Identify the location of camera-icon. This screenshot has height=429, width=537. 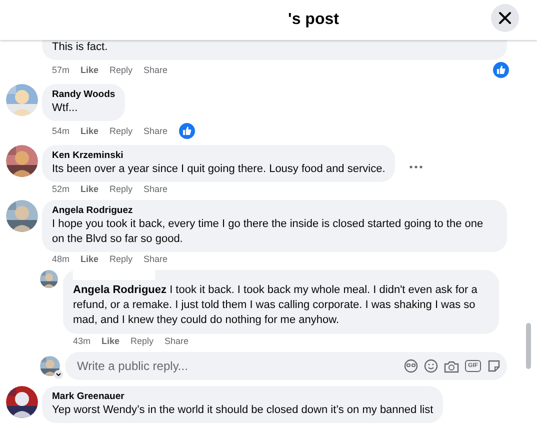
(451, 366).